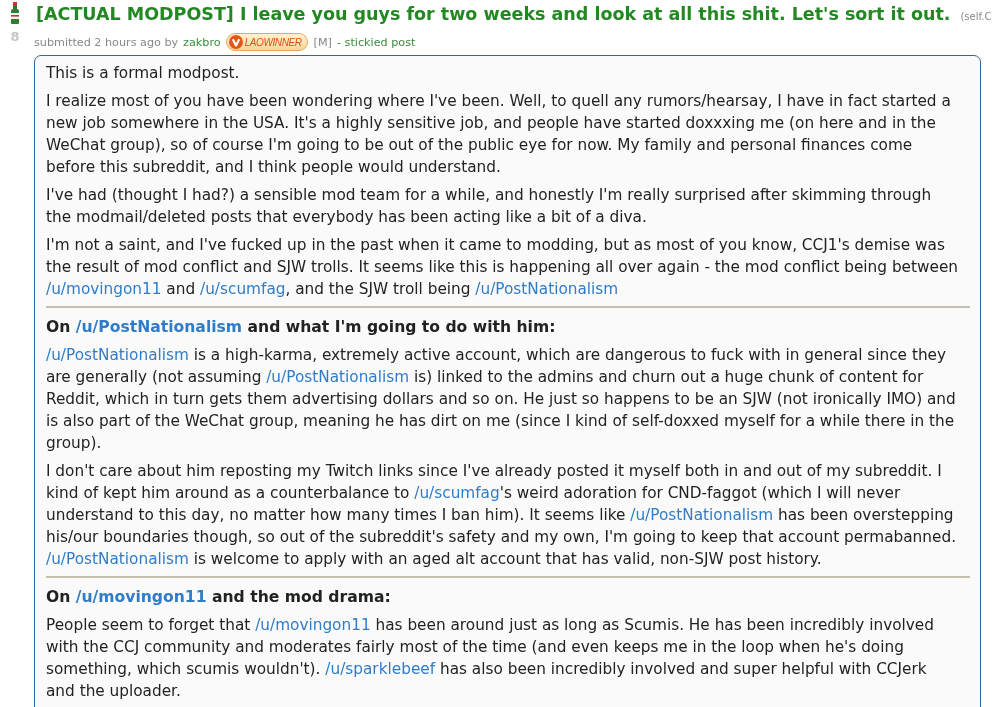 This screenshot has height=707, width=1007. I want to click on submission-time-text: submitted 2 hours ago by, so click(106, 42).